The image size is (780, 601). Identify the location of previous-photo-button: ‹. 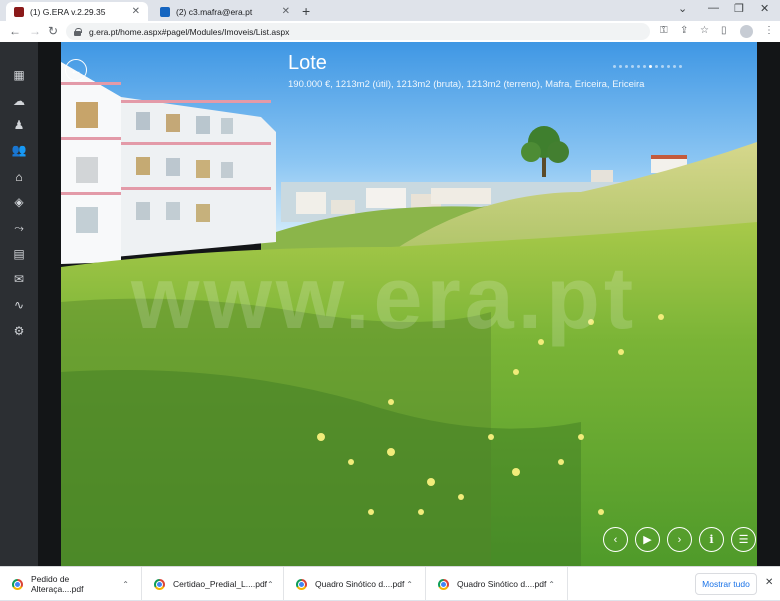
(615, 539).